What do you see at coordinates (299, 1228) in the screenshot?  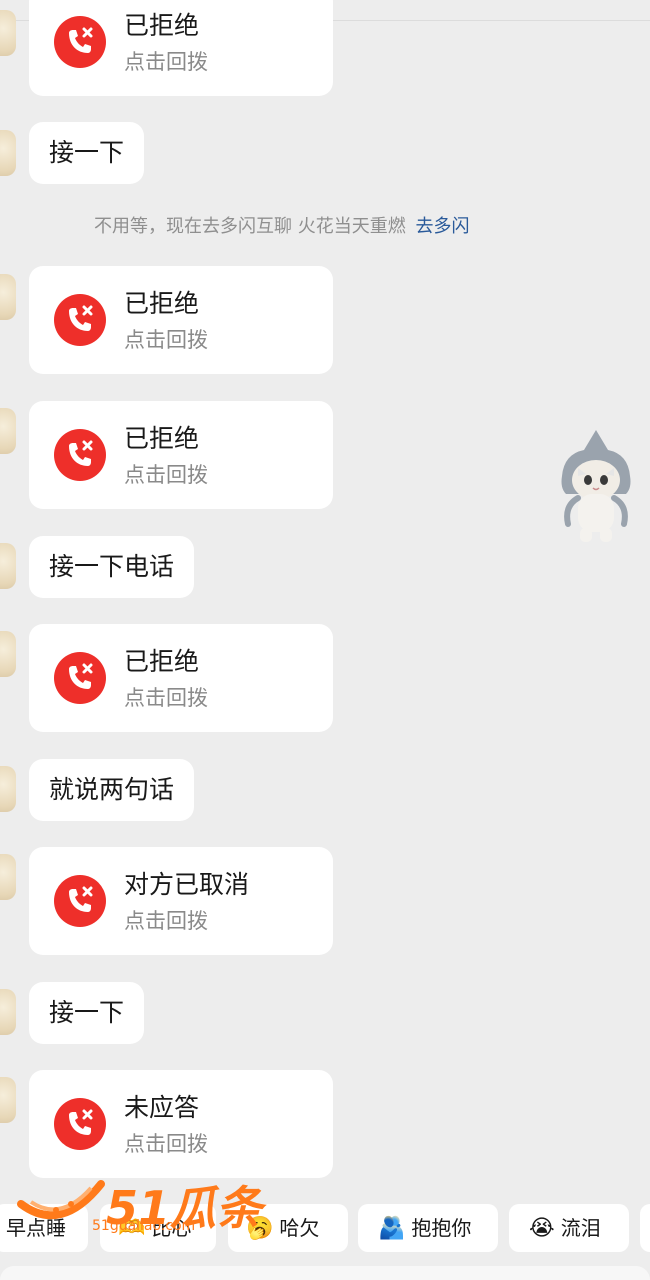 I see `quick-reply-label: 哈欠` at bounding box center [299, 1228].